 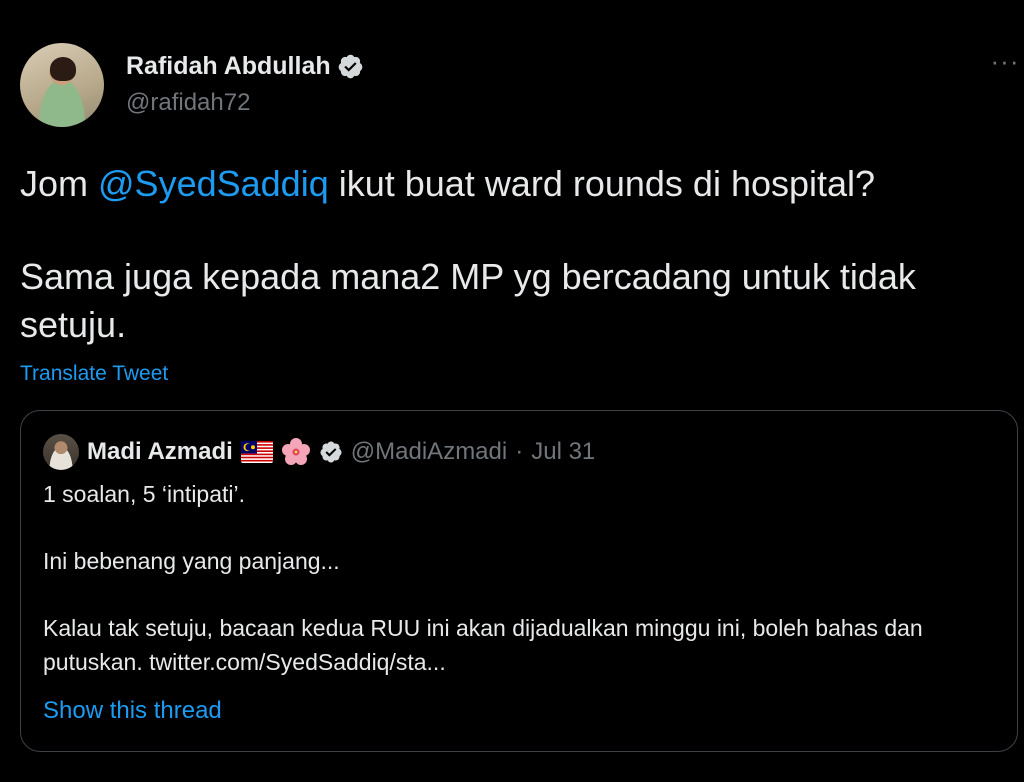 What do you see at coordinates (160, 452) in the screenshot?
I see `quoted-author-name: Madi Azmadi` at bounding box center [160, 452].